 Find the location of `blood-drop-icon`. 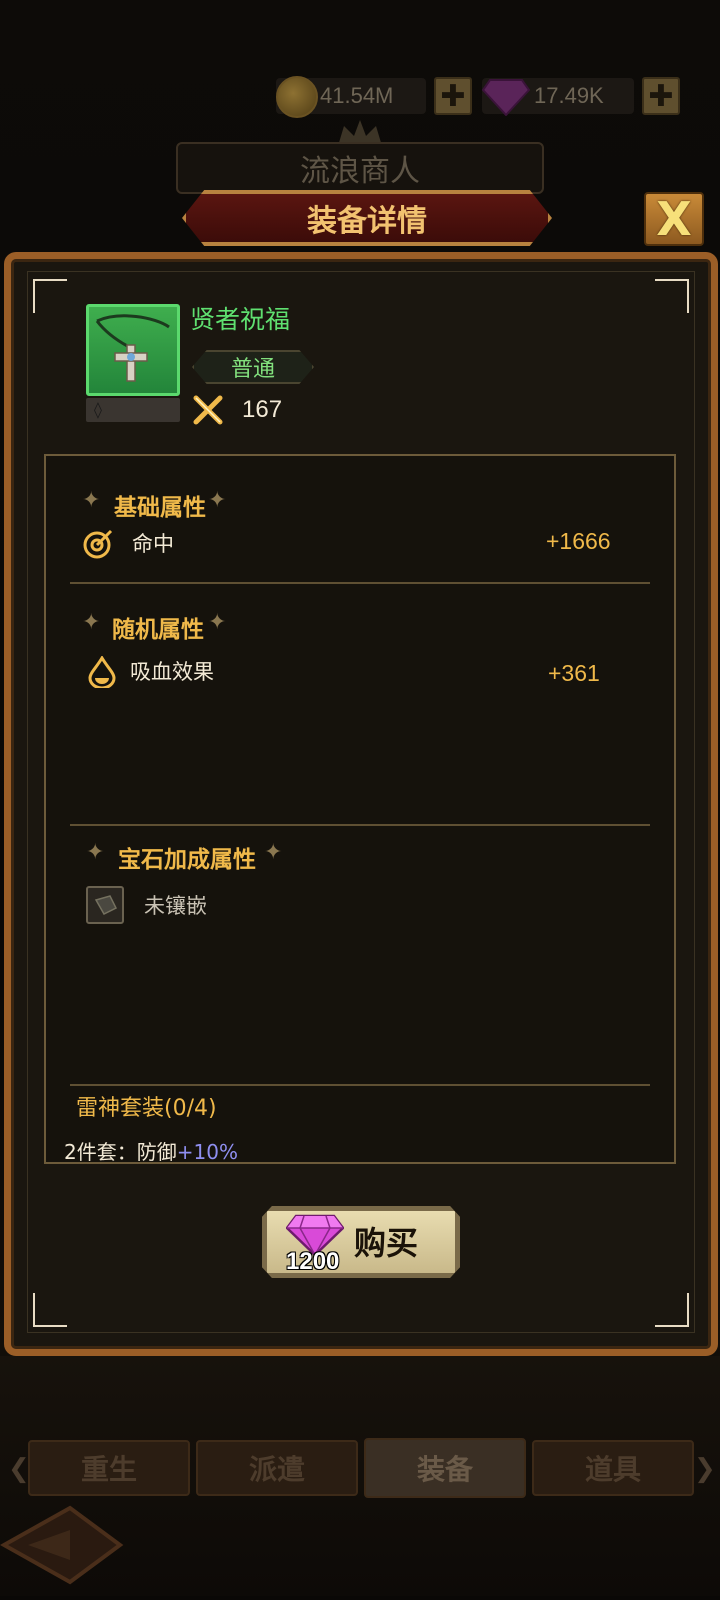

blood-drop-icon is located at coordinates (102, 672).